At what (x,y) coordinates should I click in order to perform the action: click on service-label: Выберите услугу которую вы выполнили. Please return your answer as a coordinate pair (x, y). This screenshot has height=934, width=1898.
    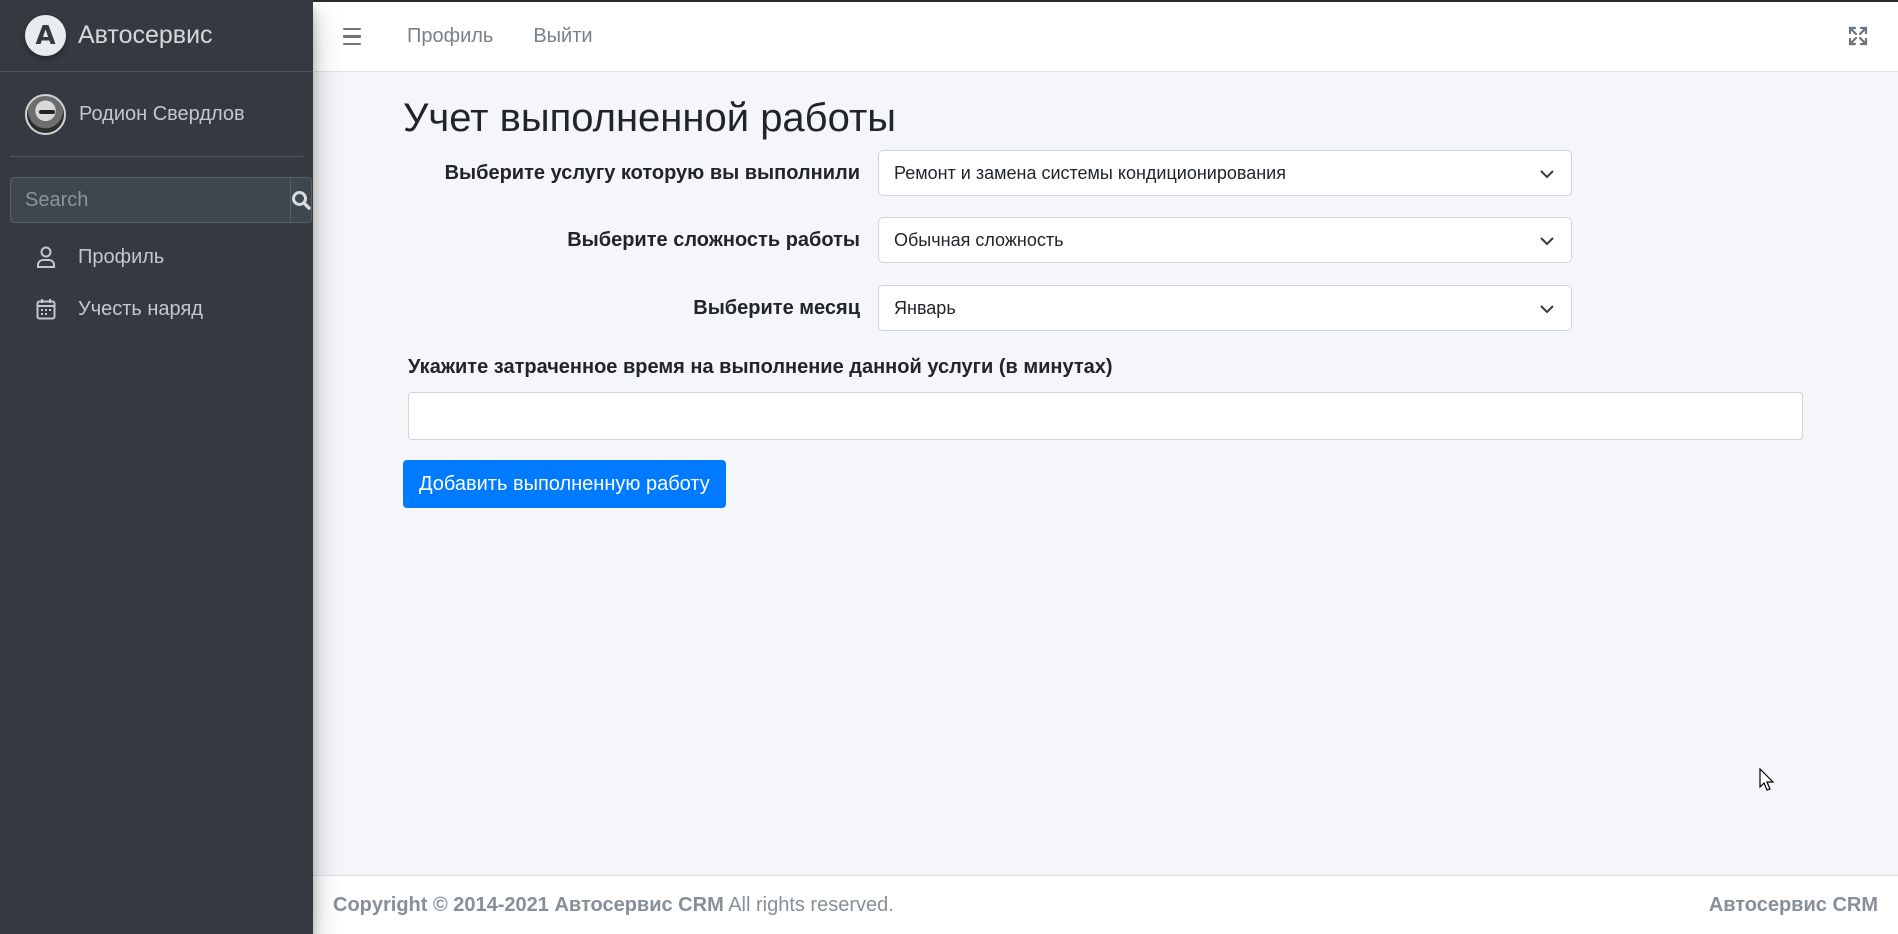
    Looking at the image, I should click on (652, 173).